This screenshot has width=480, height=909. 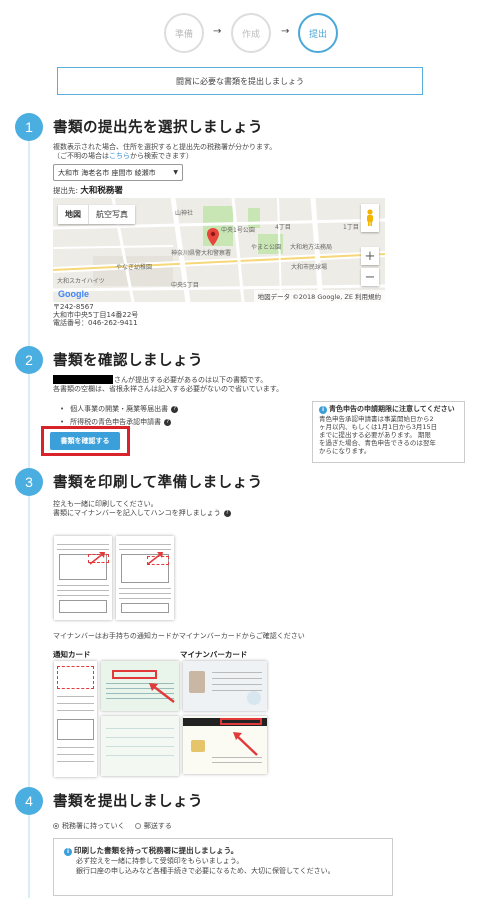 What do you see at coordinates (95, 323) in the screenshot?
I see `address-tel: 電話番号：046-262-9411` at bounding box center [95, 323].